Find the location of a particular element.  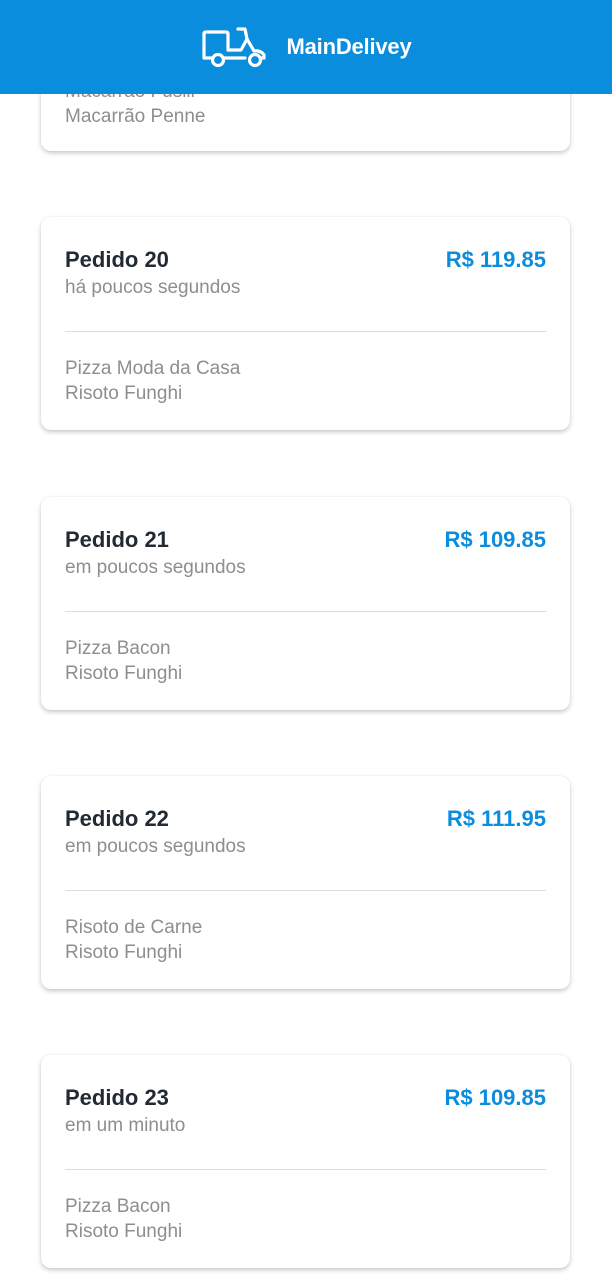

order-item: Risoto de Carne is located at coordinates (134, 927).